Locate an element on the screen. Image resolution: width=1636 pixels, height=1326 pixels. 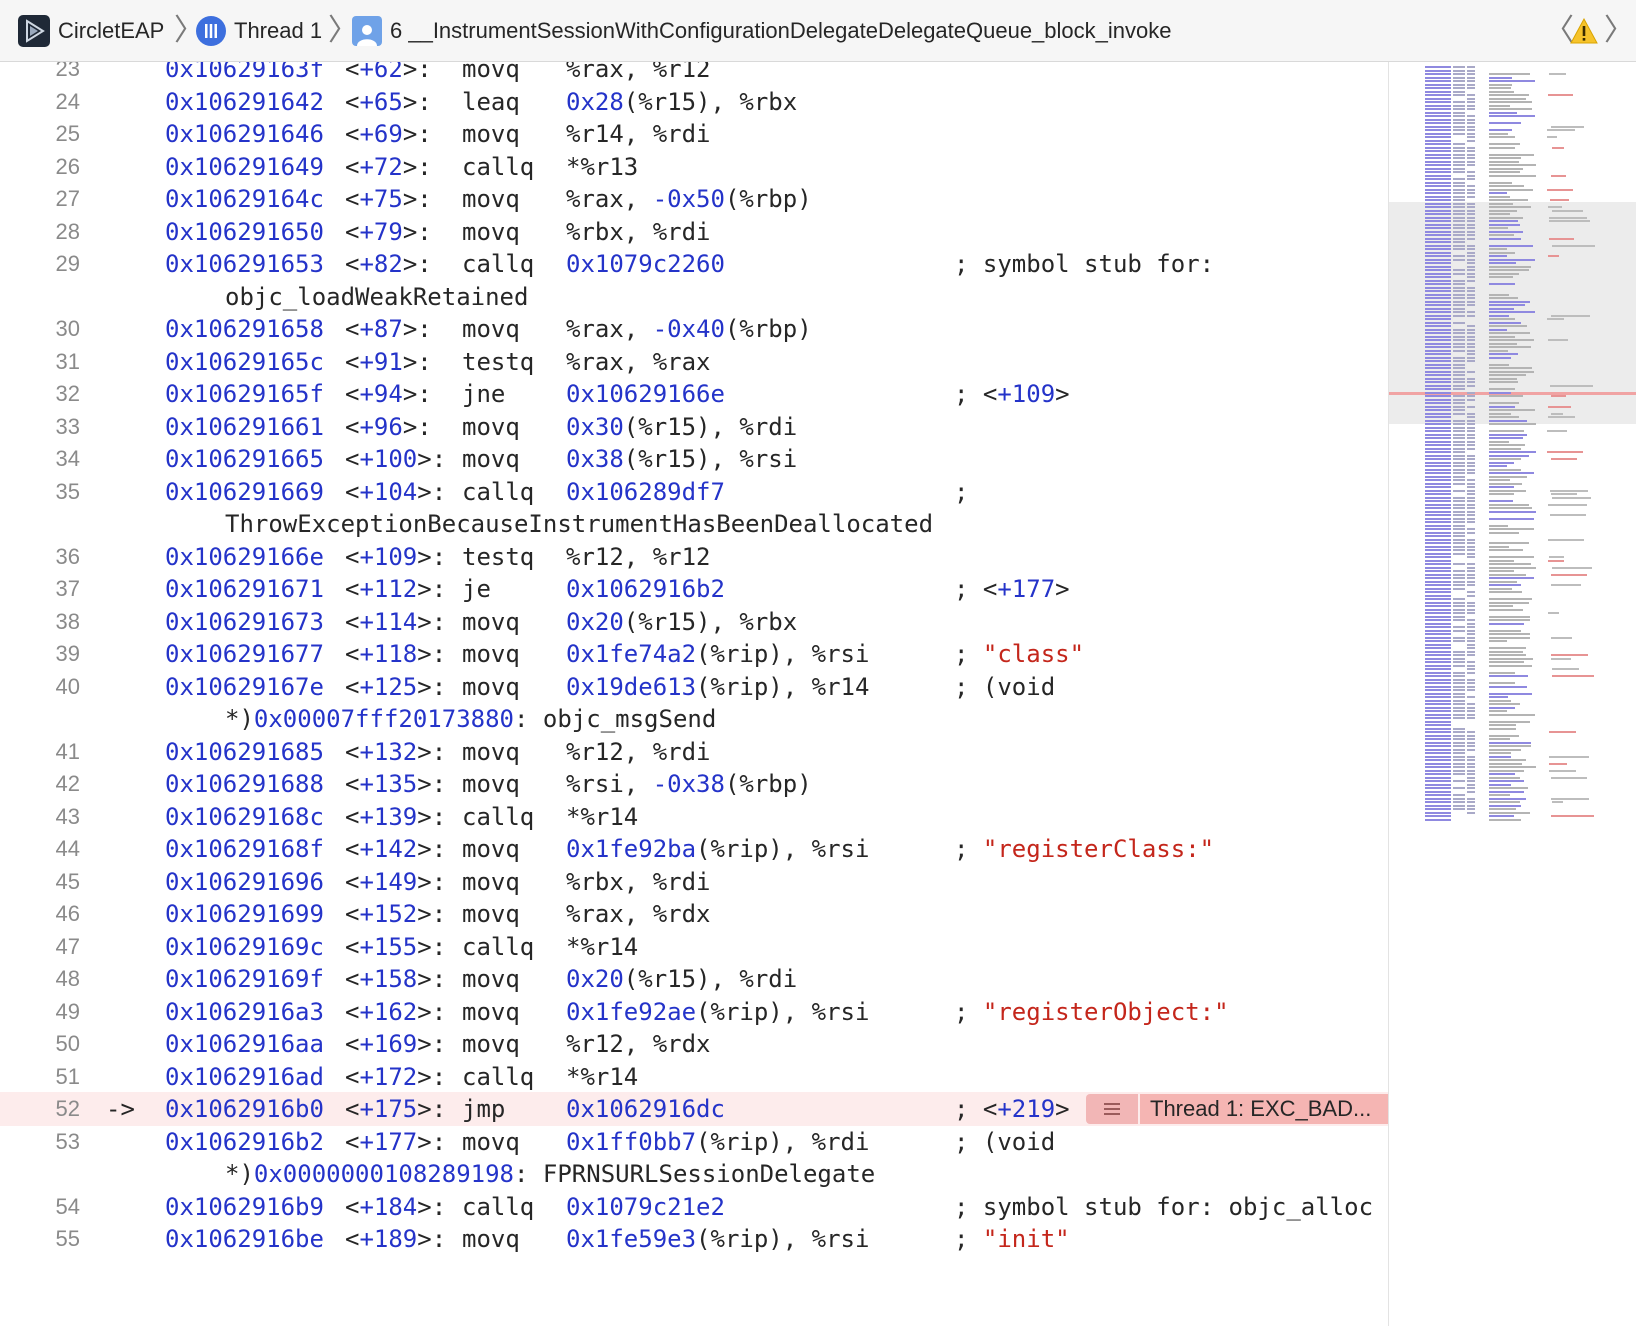
numeric-literal: 0x38 is located at coordinates (595, 459).